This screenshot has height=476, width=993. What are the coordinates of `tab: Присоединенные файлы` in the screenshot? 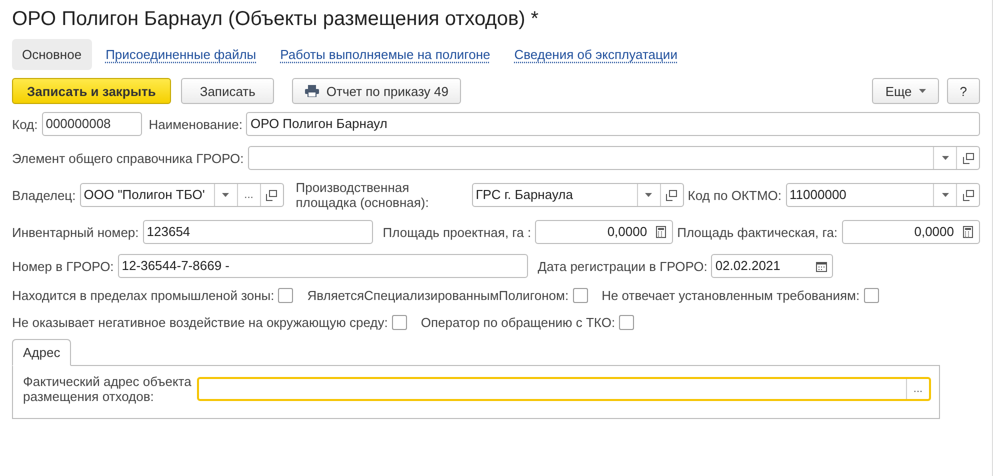 It's located at (181, 54).